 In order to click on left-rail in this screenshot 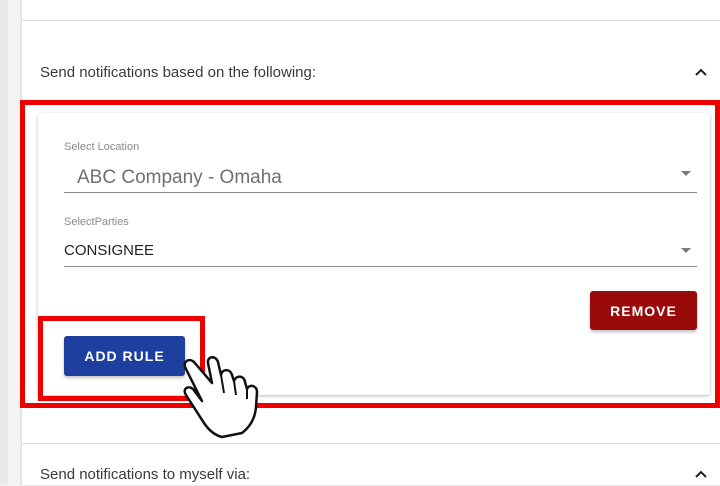, I will do `click(4, 242)`.